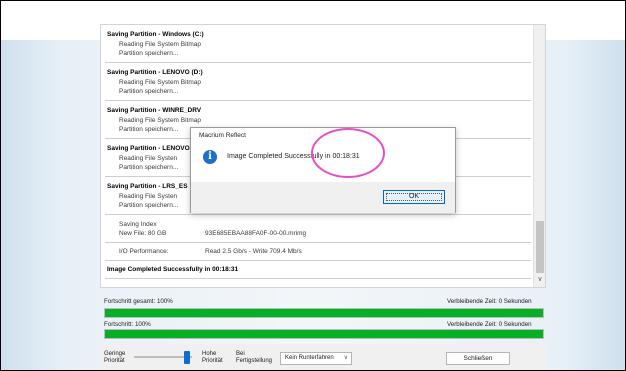 The height and width of the screenshot is (371, 626). Describe the element at coordinates (114, 361) in the screenshot. I see `low-priority-line: Priorität` at that location.